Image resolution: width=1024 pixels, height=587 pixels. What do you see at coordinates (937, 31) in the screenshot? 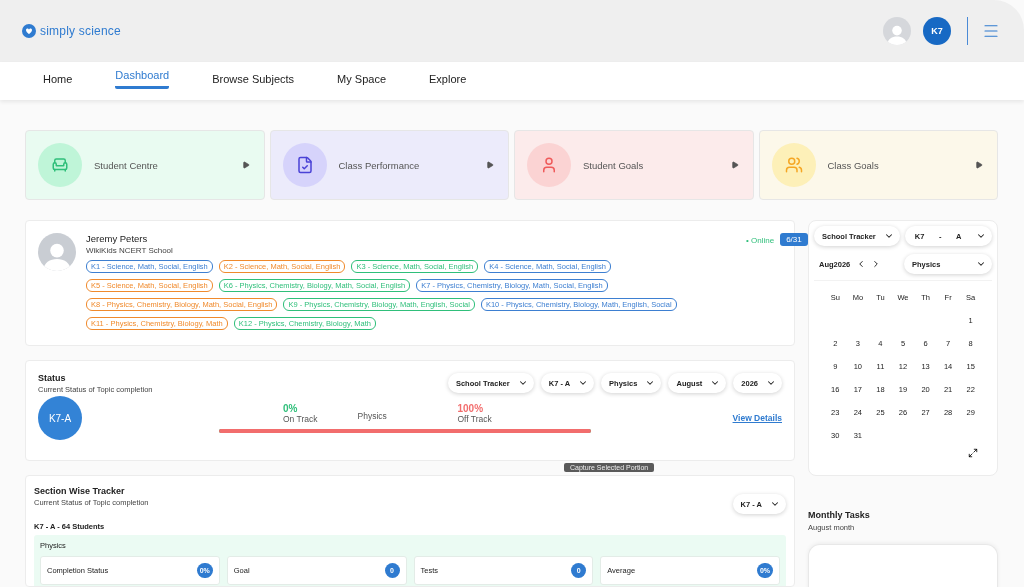
I see `user-badge: K7` at bounding box center [937, 31].